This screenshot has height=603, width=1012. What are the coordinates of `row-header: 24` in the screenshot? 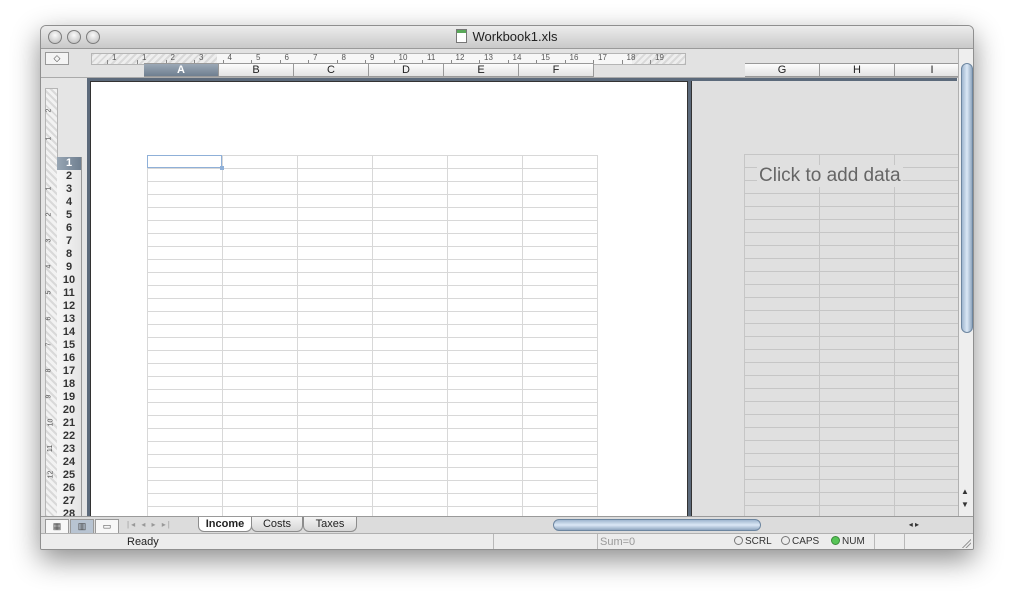 It's located at (69, 463).